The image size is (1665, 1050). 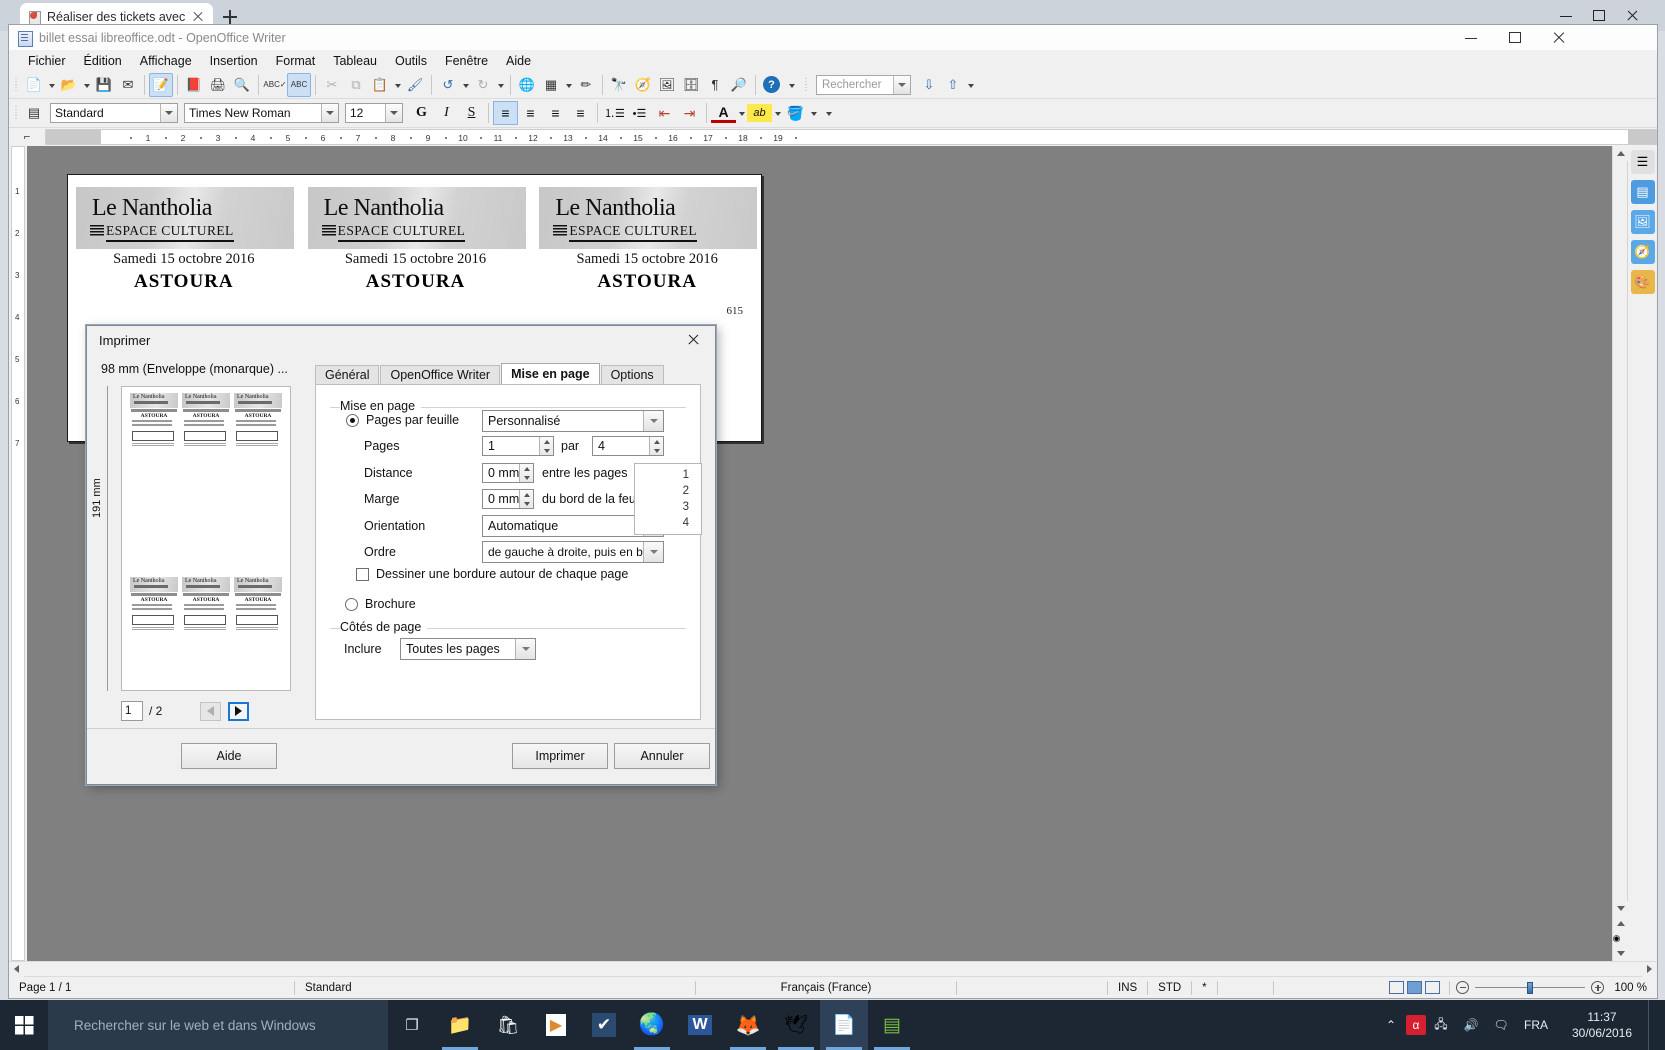 I want to click on edit-file-icon: 📝, so click(x=161, y=84).